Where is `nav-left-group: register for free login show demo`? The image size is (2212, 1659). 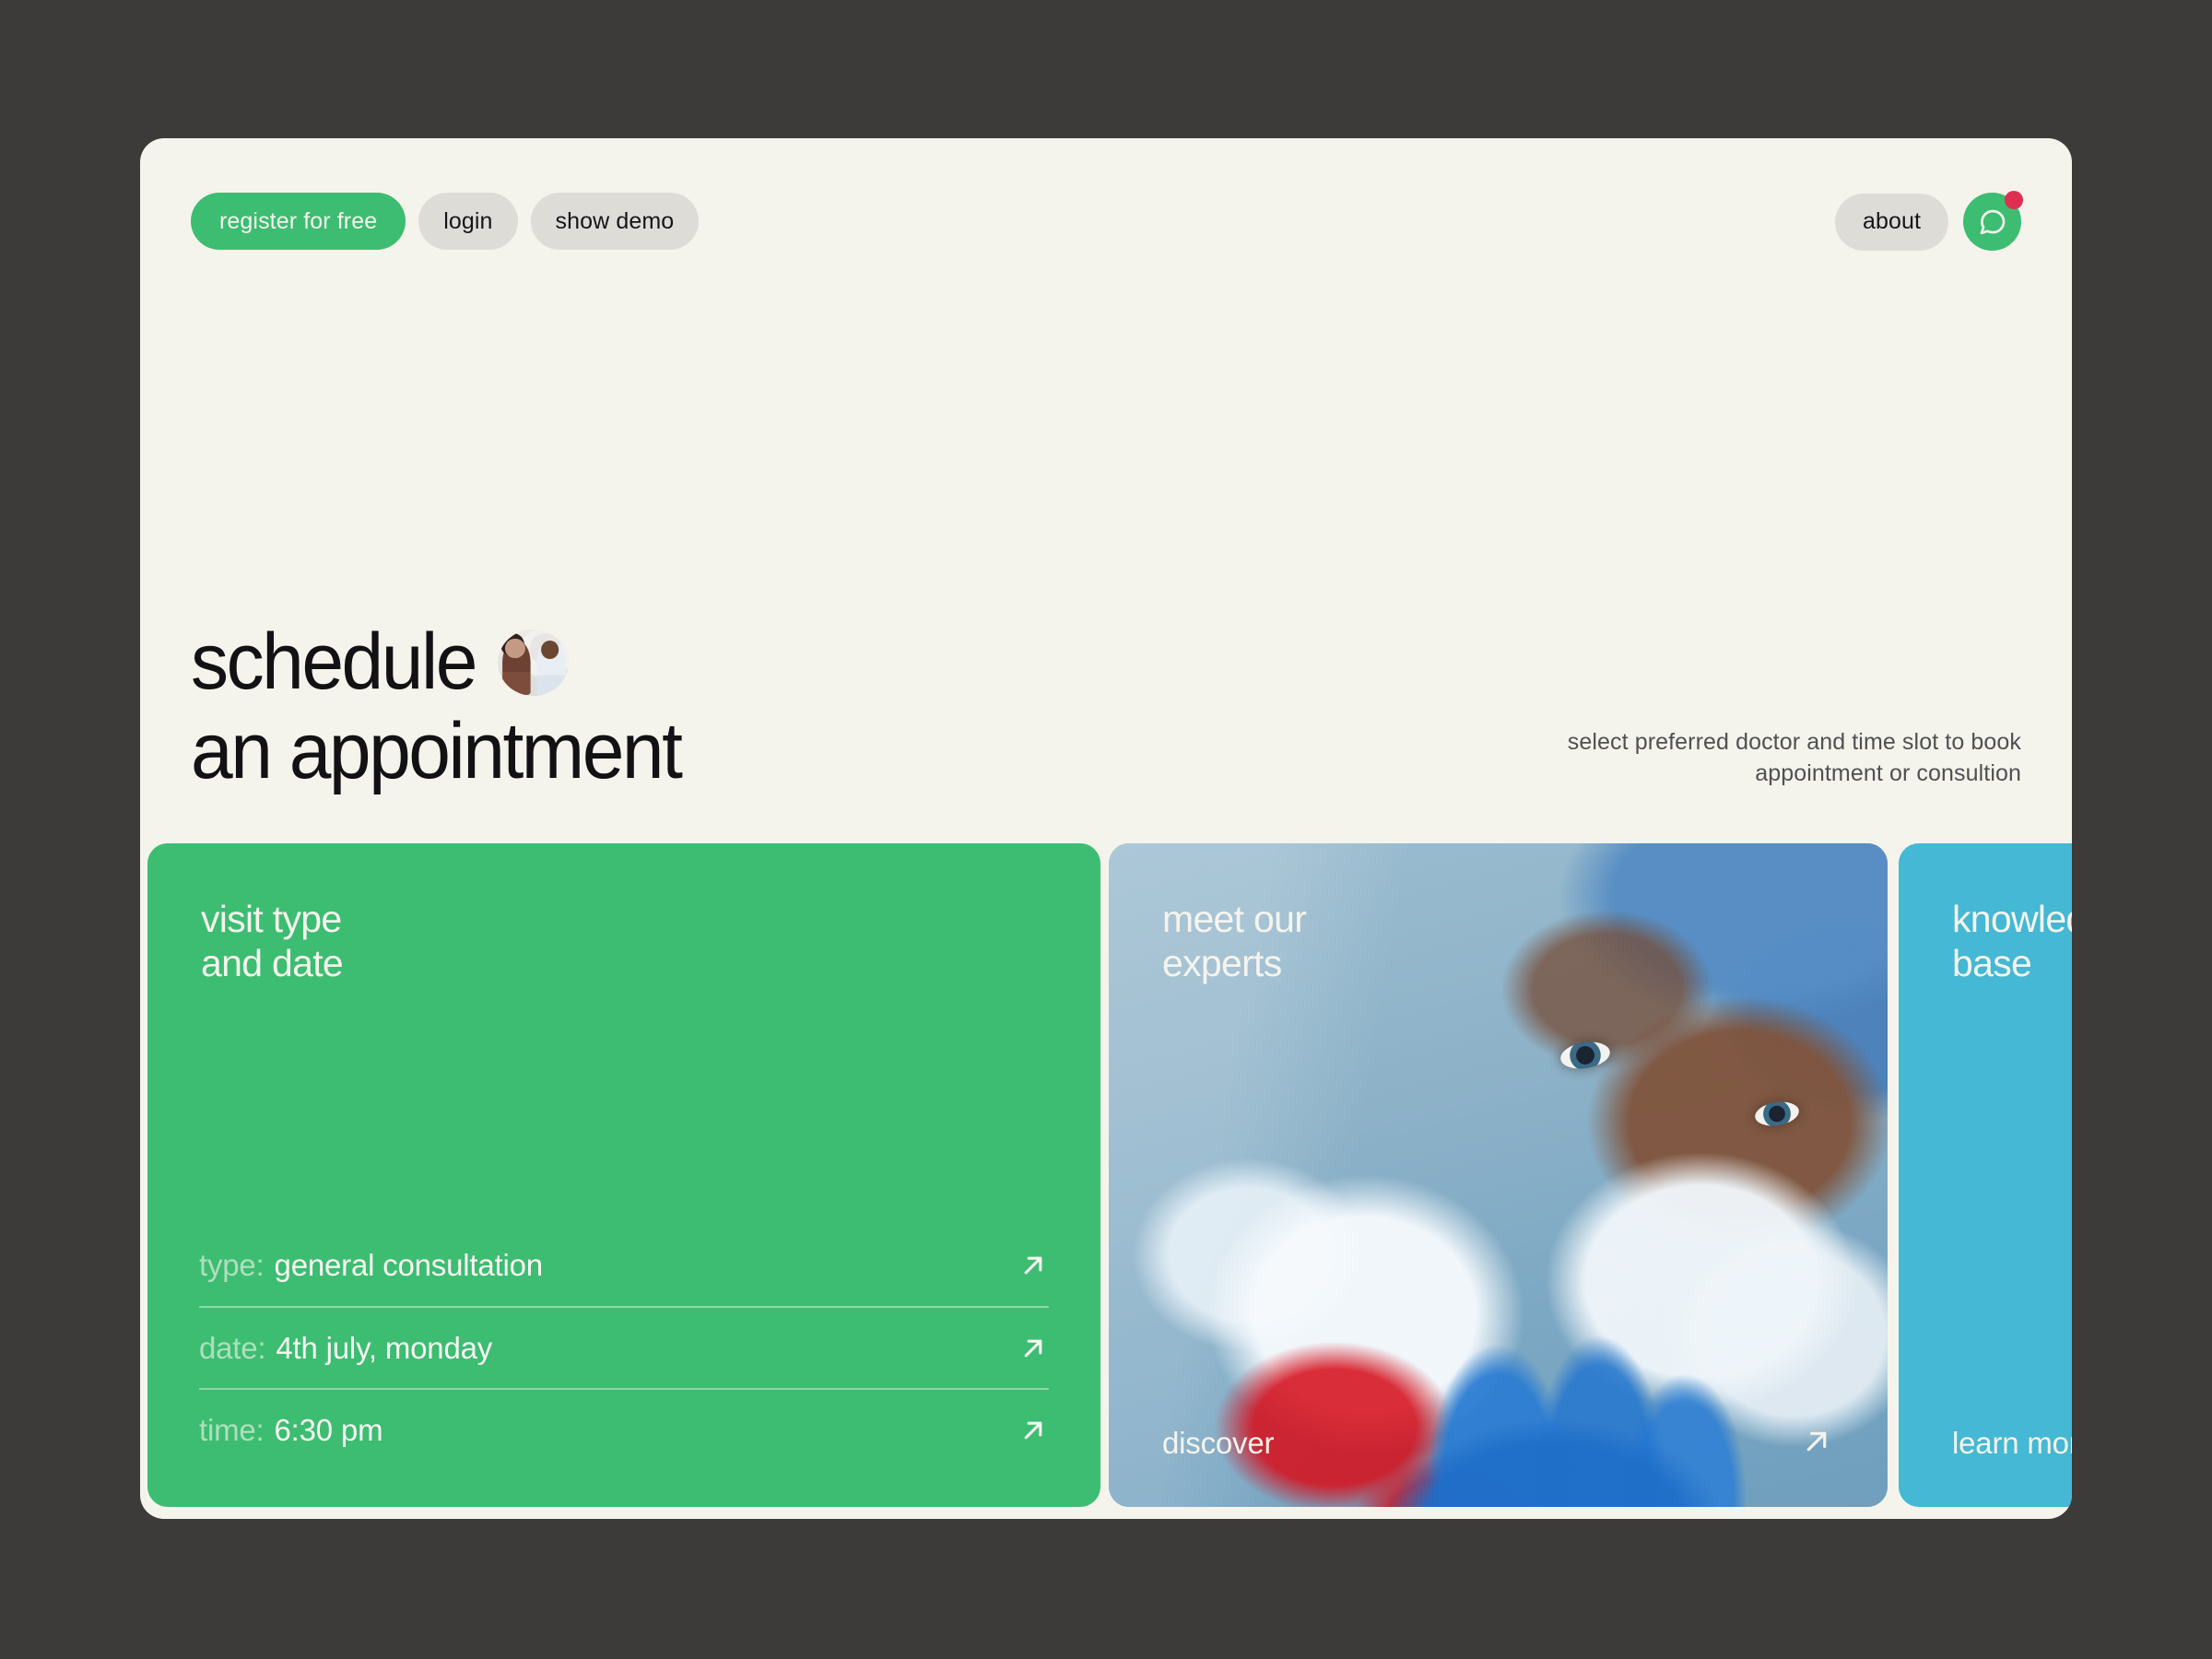
nav-left-group: register for free login show demo is located at coordinates (445, 221).